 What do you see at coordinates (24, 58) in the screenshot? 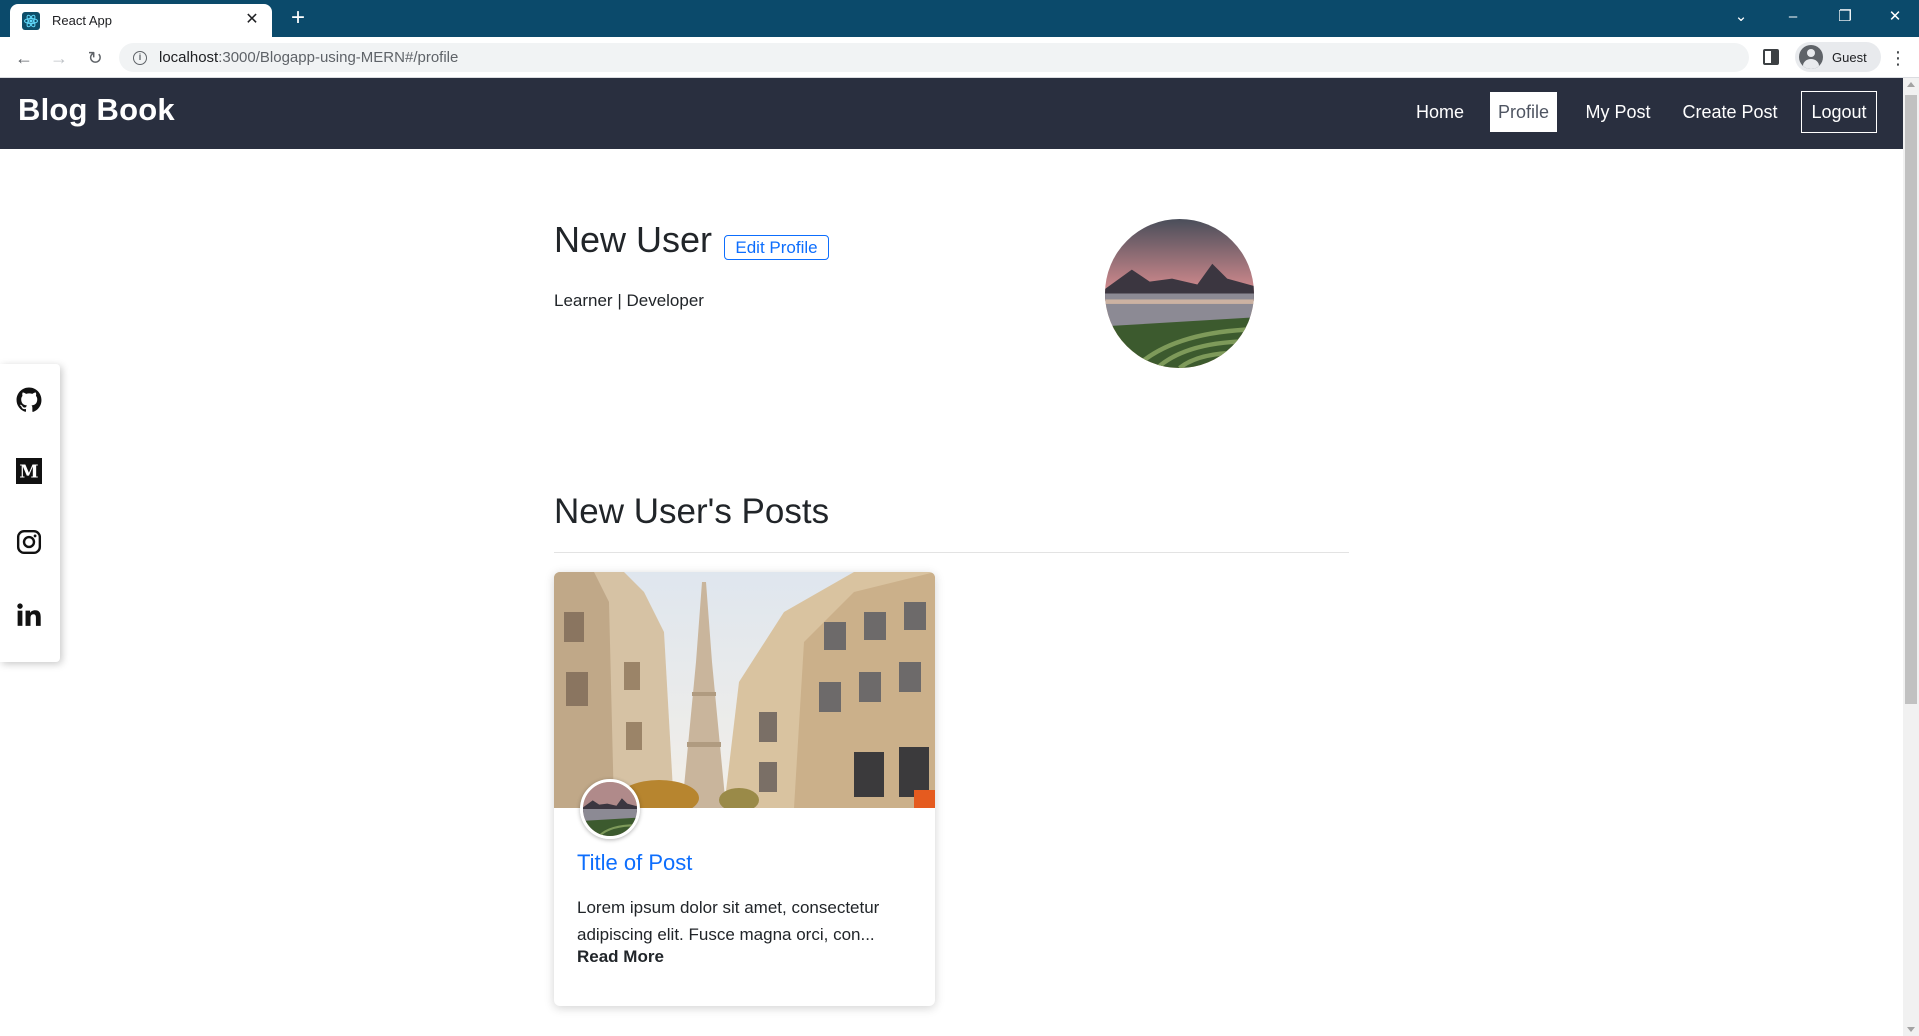
I see `back-icon: ←` at bounding box center [24, 58].